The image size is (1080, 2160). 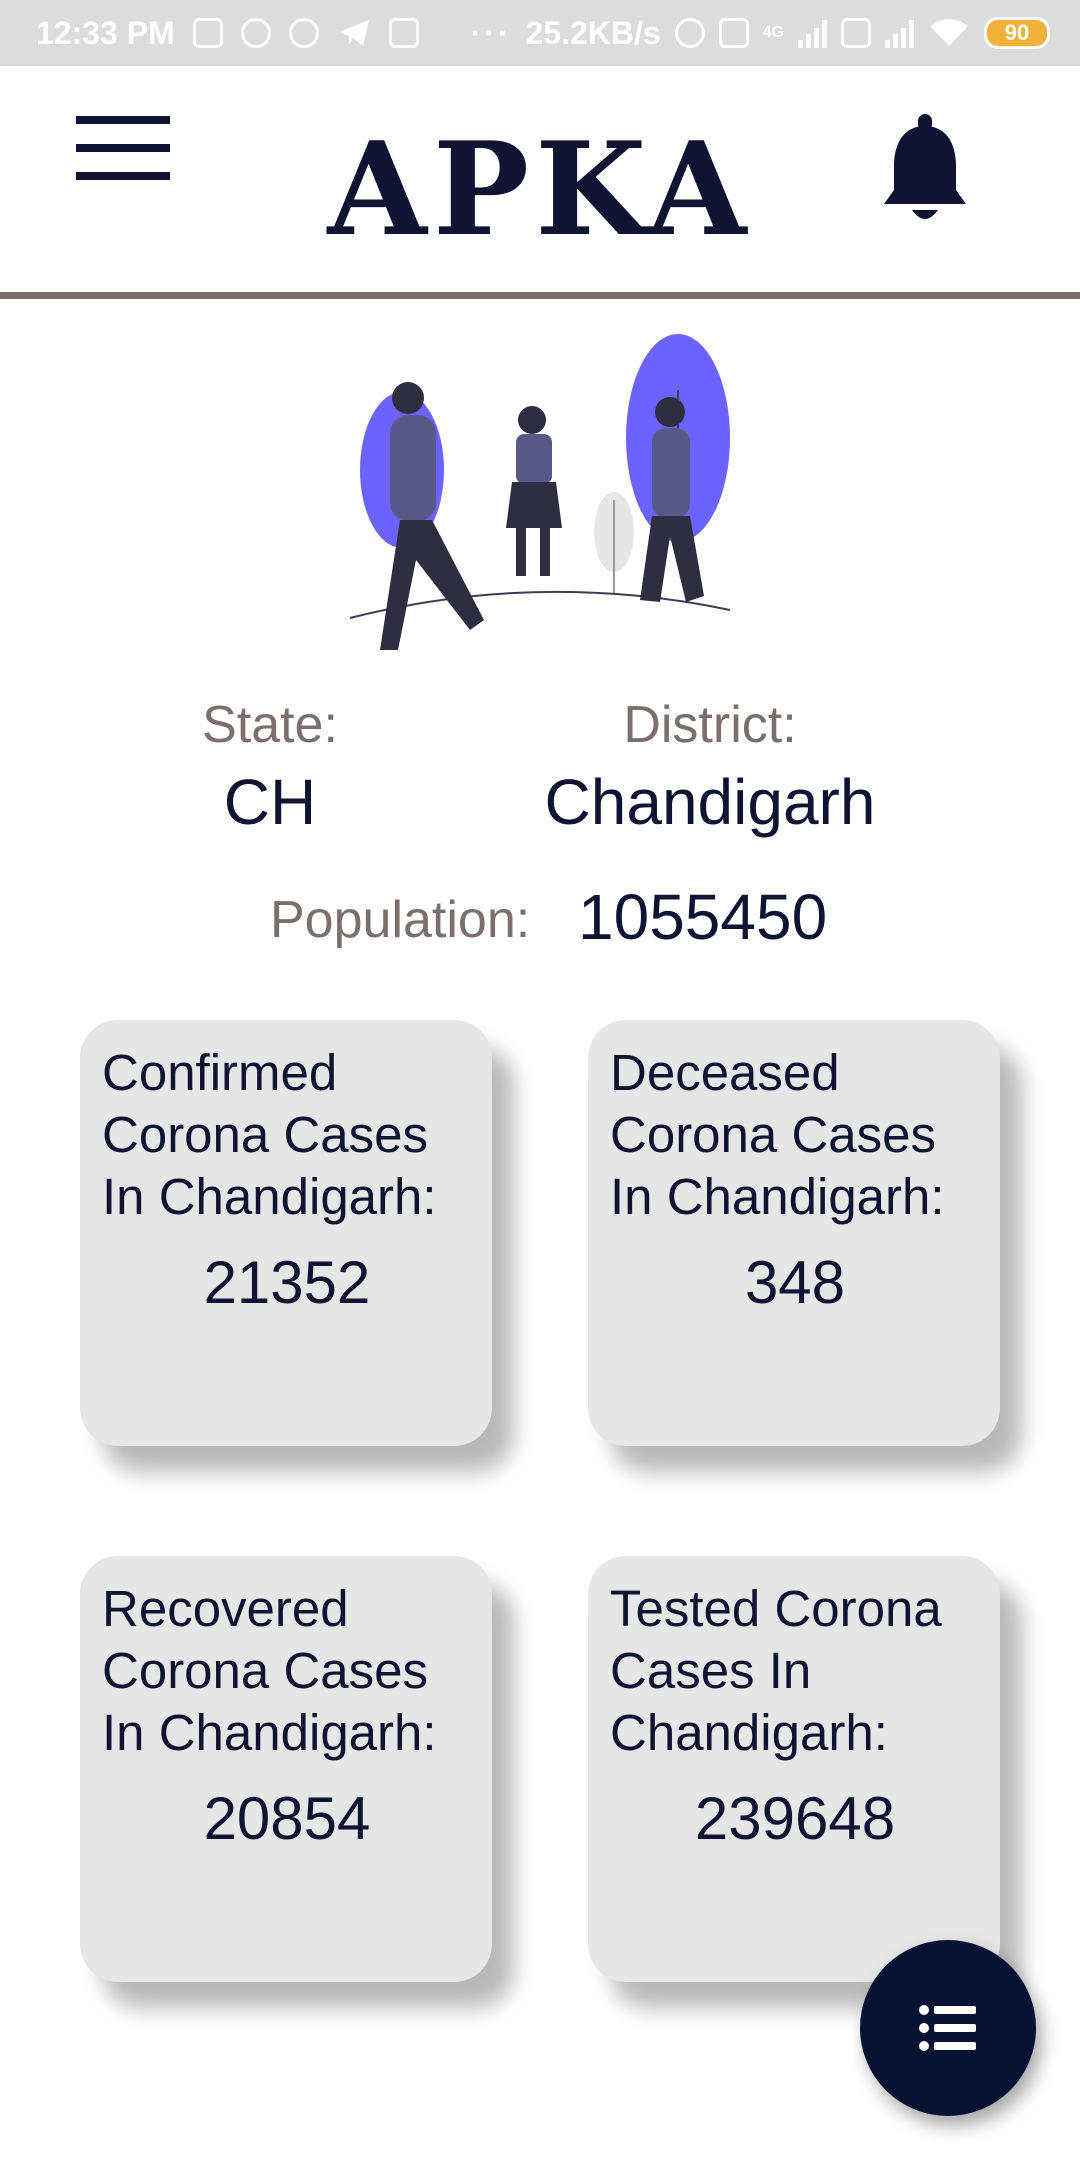 I want to click on net-speed: 25.2KB/s, so click(x=593, y=32).